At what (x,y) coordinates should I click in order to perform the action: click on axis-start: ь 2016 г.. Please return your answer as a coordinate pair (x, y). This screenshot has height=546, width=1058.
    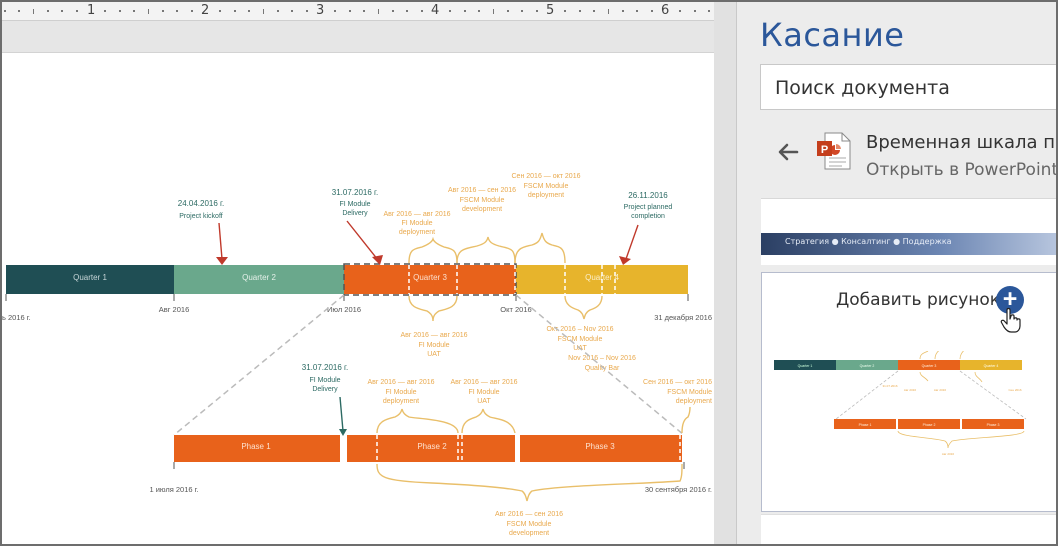
    Looking at the image, I should click on (16, 317).